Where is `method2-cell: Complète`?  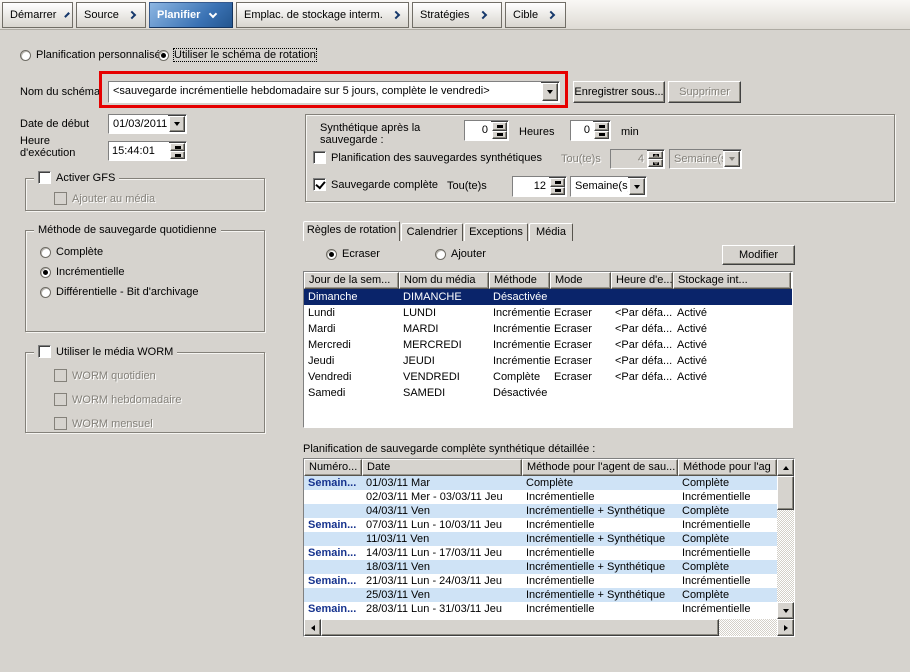
method2-cell: Complète is located at coordinates (706, 511).